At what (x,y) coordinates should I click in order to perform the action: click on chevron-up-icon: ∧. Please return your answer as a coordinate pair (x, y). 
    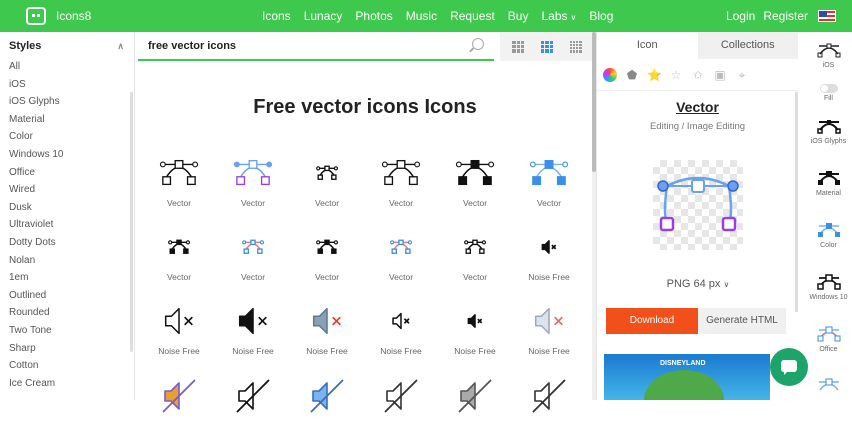
    Looking at the image, I should click on (120, 46).